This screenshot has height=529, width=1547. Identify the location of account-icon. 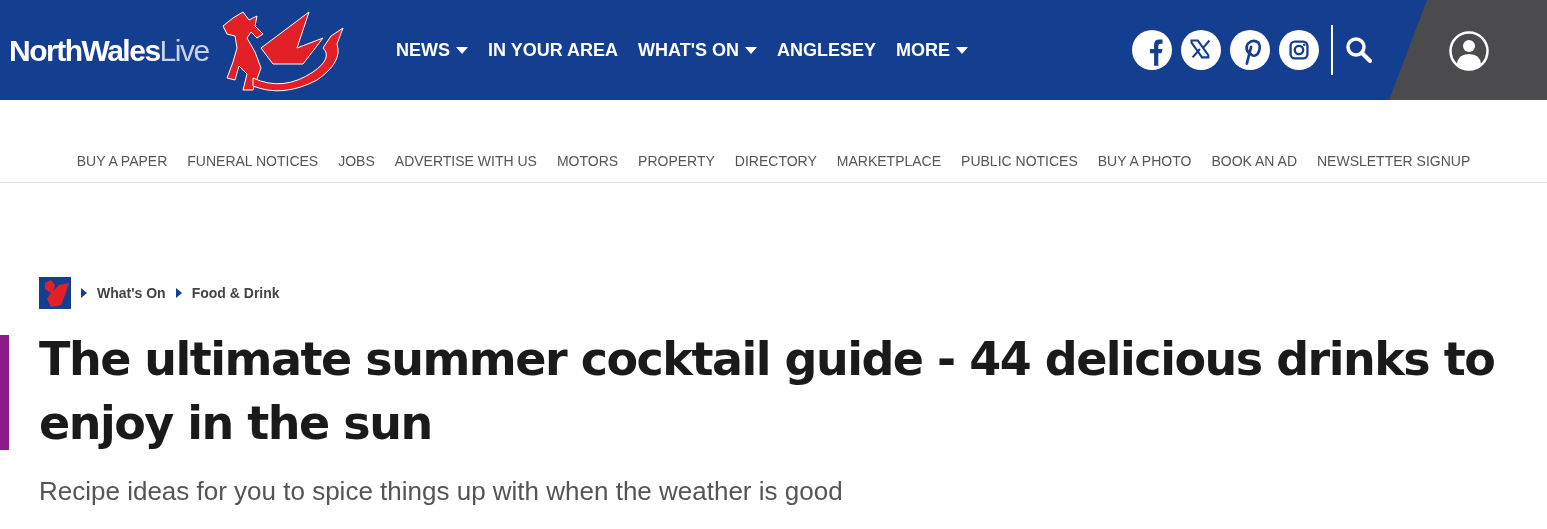
(1469, 51).